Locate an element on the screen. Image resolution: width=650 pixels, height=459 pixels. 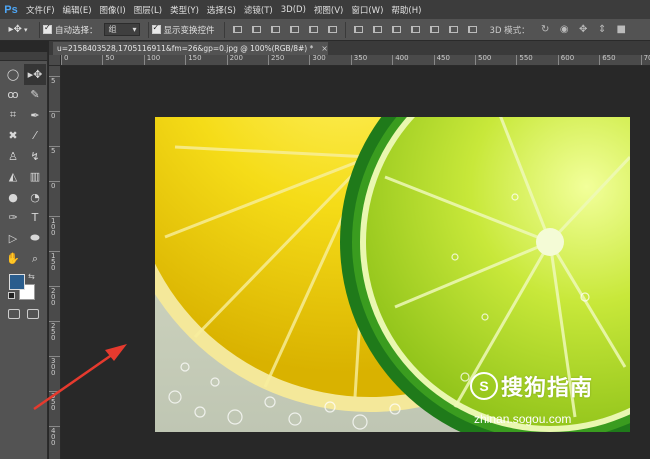
align-right-icon is located at coordinates (332, 30).